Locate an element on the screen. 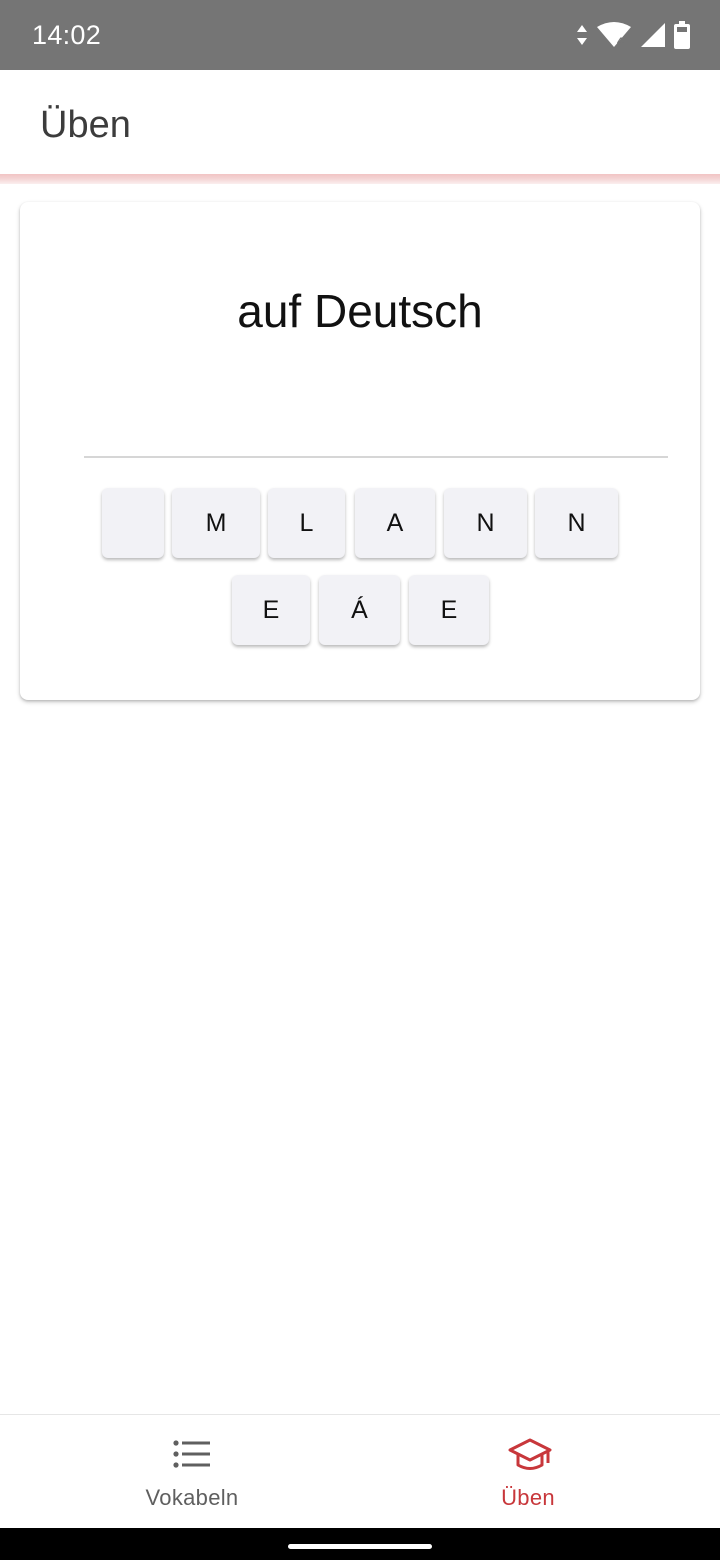 Image resolution: width=720 pixels, height=1560 pixels. home-gesture-handle is located at coordinates (360, 1546).